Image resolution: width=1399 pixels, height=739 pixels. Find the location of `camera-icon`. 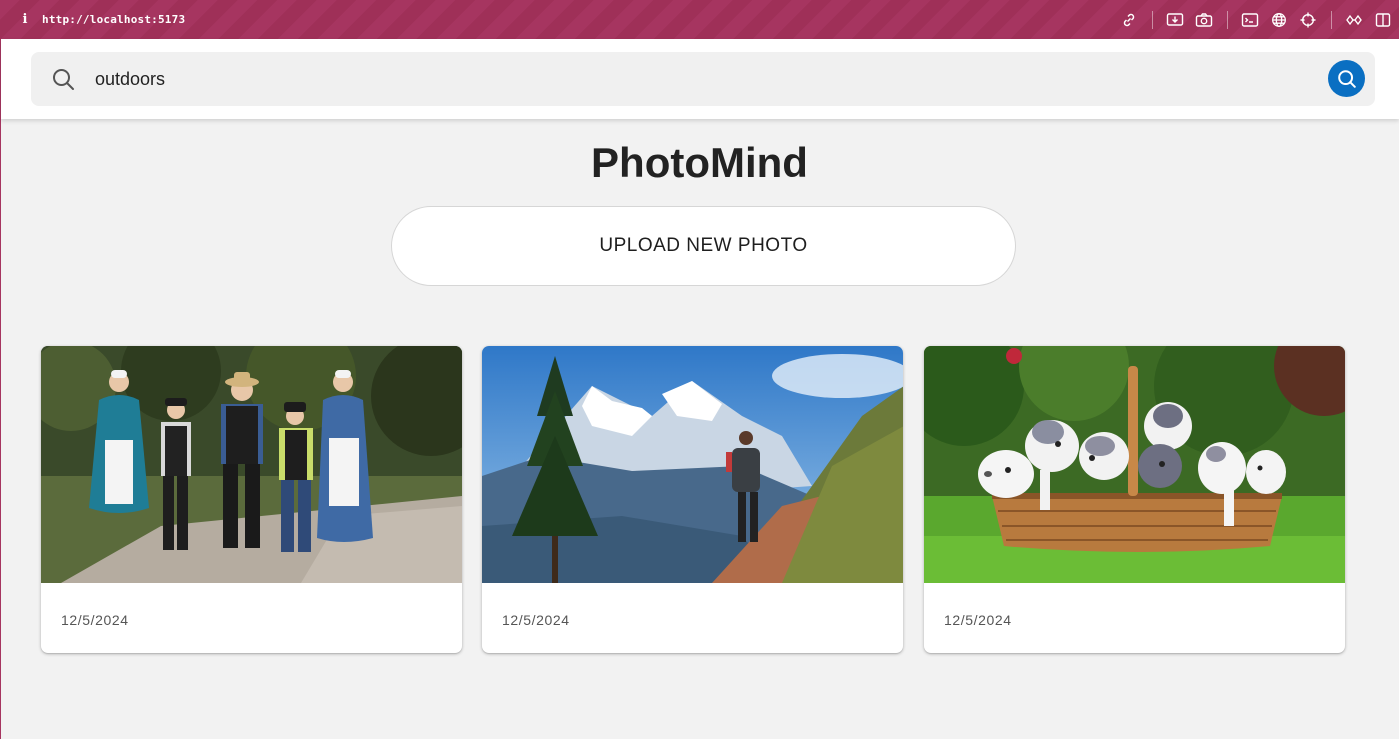

camera-icon is located at coordinates (1204, 20).